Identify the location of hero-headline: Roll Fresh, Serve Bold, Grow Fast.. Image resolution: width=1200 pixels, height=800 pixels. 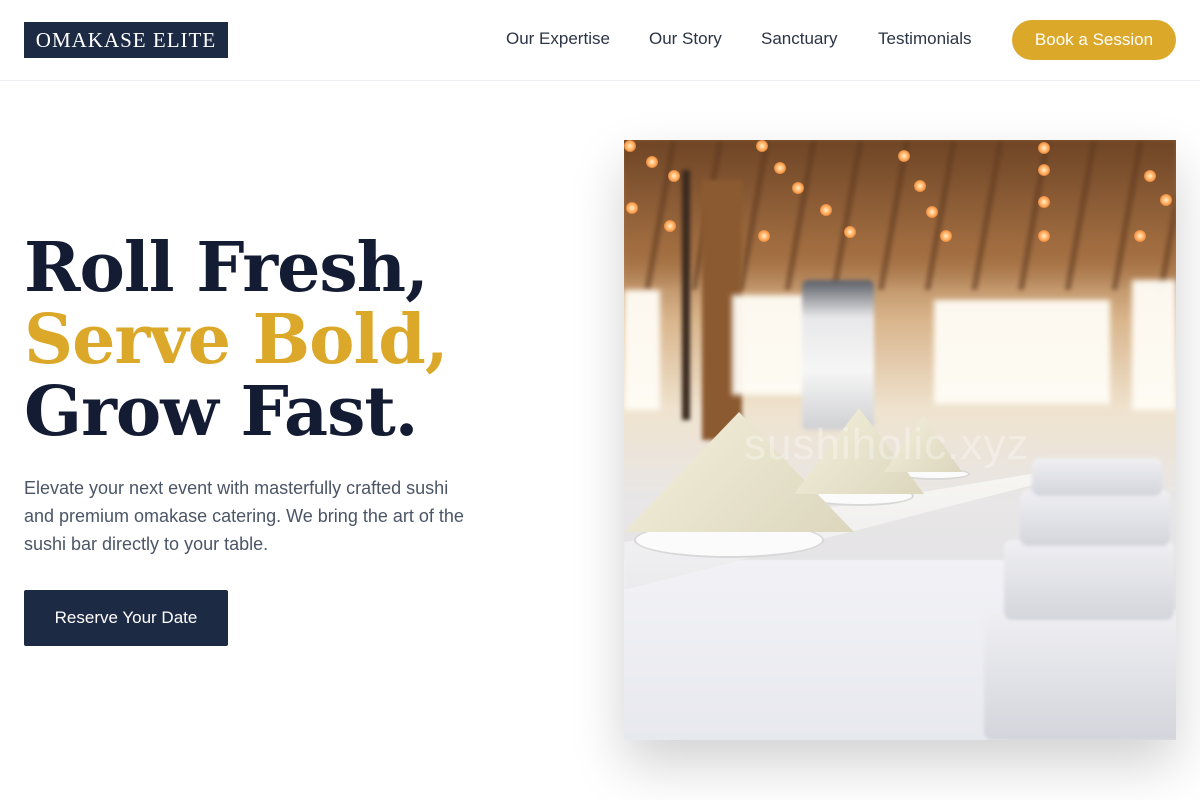
(236, 340).